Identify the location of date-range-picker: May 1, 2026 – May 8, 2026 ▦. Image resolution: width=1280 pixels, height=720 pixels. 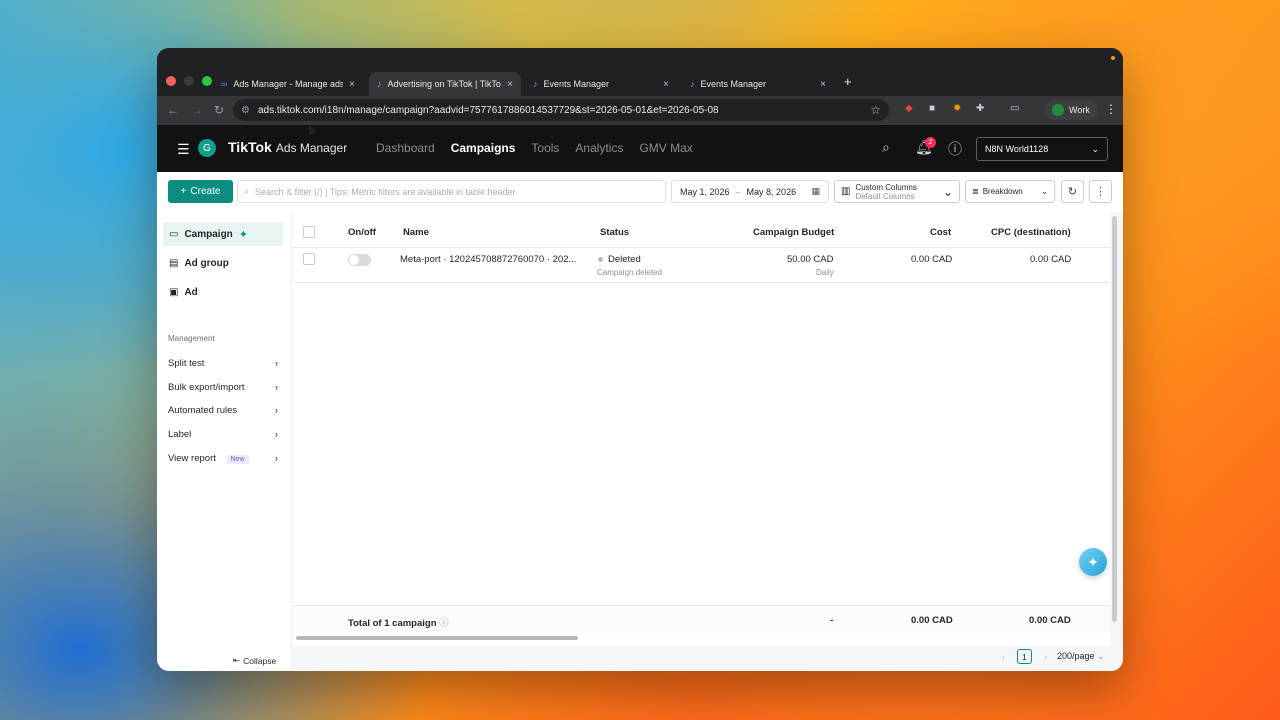
(750, 191).